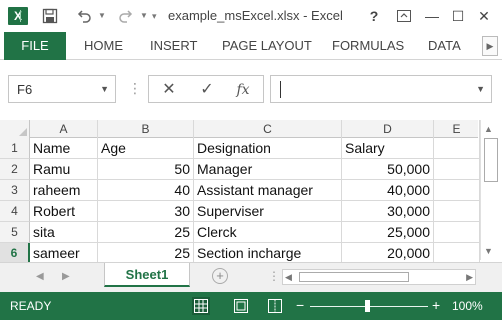 This screenshot has height=320, width=502. Describe the element at coordinates (62, 89) in the screenshot. I see `name-box: F6 ▼` at that location.